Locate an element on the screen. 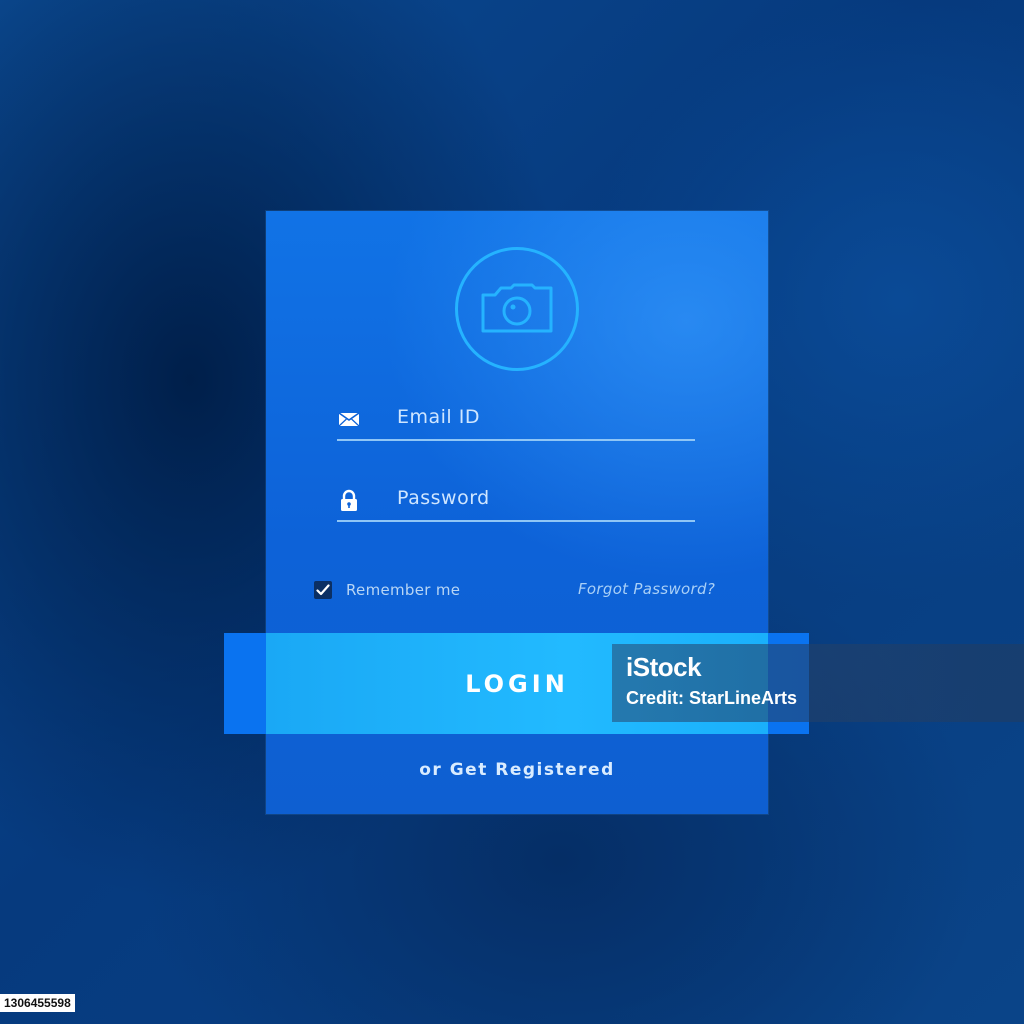  checkbox-box is located at coordinates (323, 590).